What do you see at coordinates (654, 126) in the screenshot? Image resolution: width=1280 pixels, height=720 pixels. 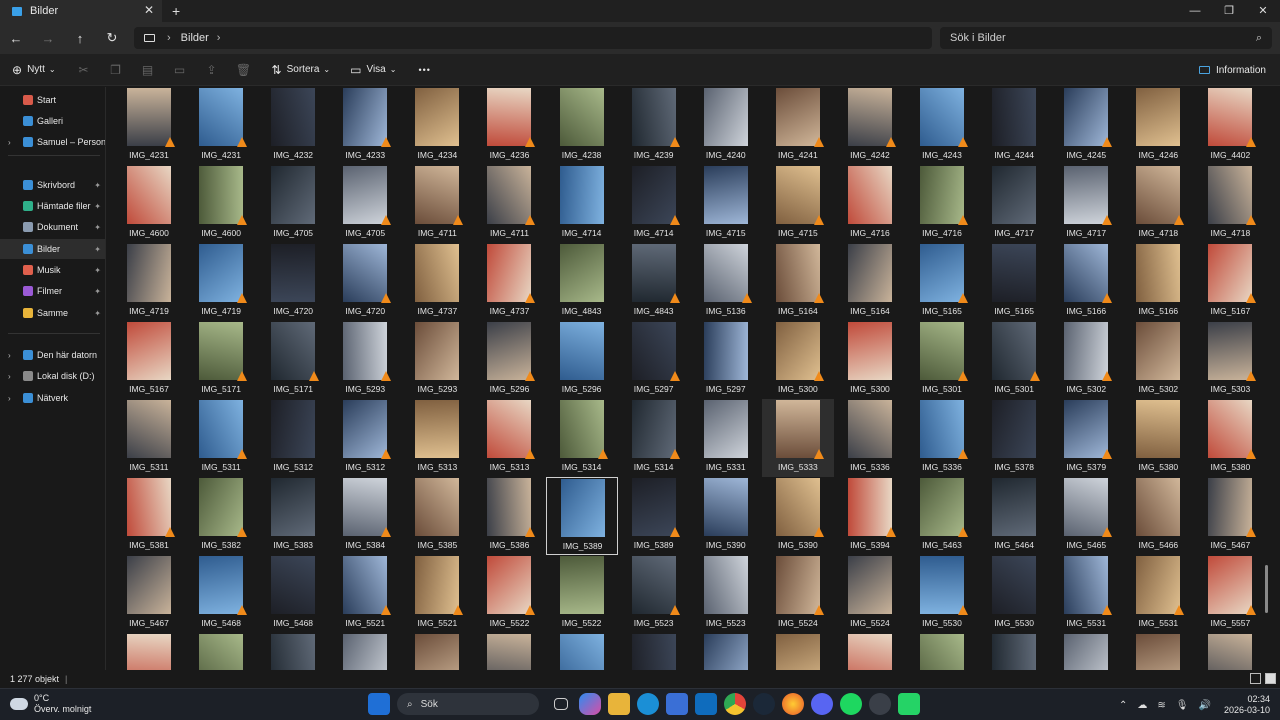 I see `file-tile: IMG_4239` at bounding box center [654, 126].